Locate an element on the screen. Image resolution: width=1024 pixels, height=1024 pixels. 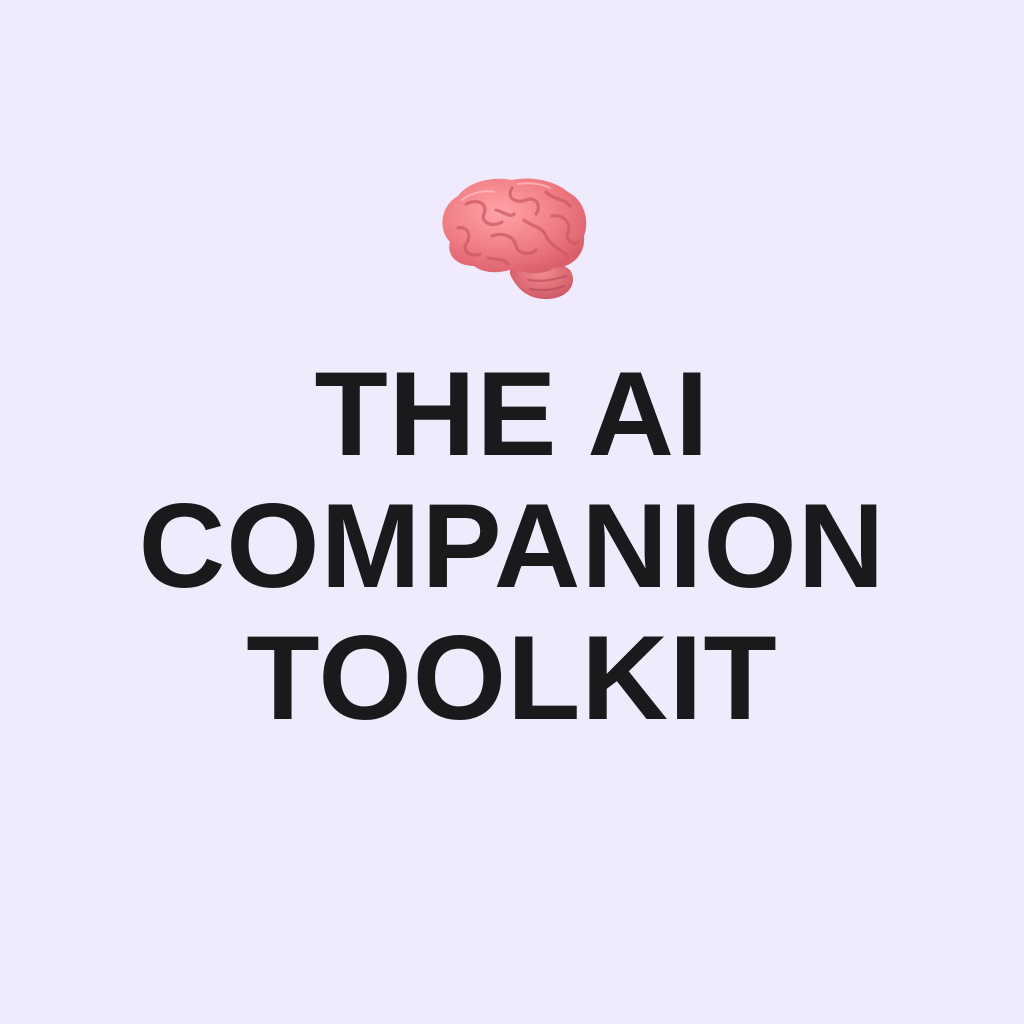
title-line-3: TOOLKIT is located at coordinates (512, 678).